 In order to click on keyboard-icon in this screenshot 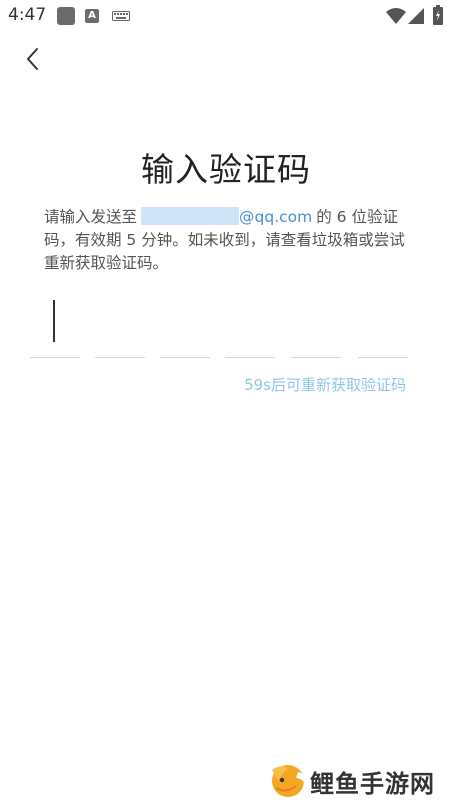, I will do `click(121, 16)`.